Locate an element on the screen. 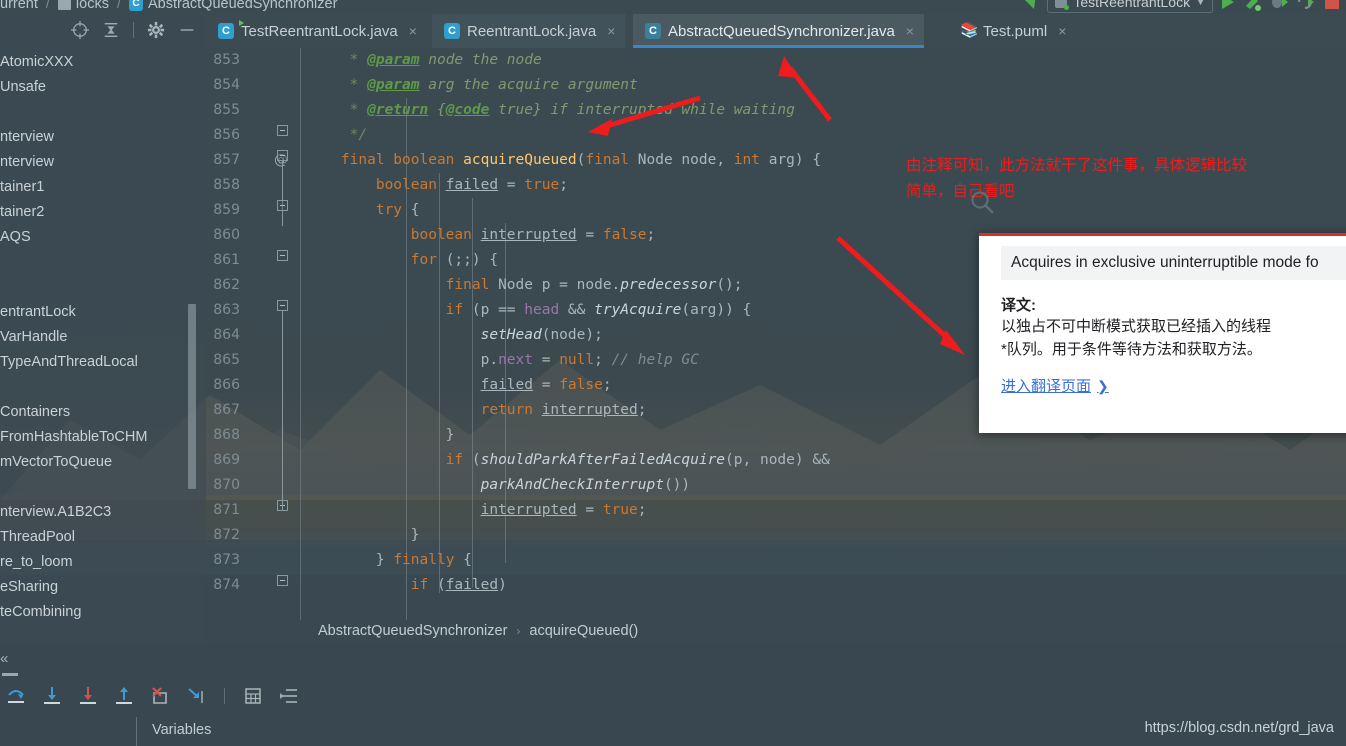 The width and height of the screenshot is (1346, 746). step-out-icon is located at coordinates (124, 696).